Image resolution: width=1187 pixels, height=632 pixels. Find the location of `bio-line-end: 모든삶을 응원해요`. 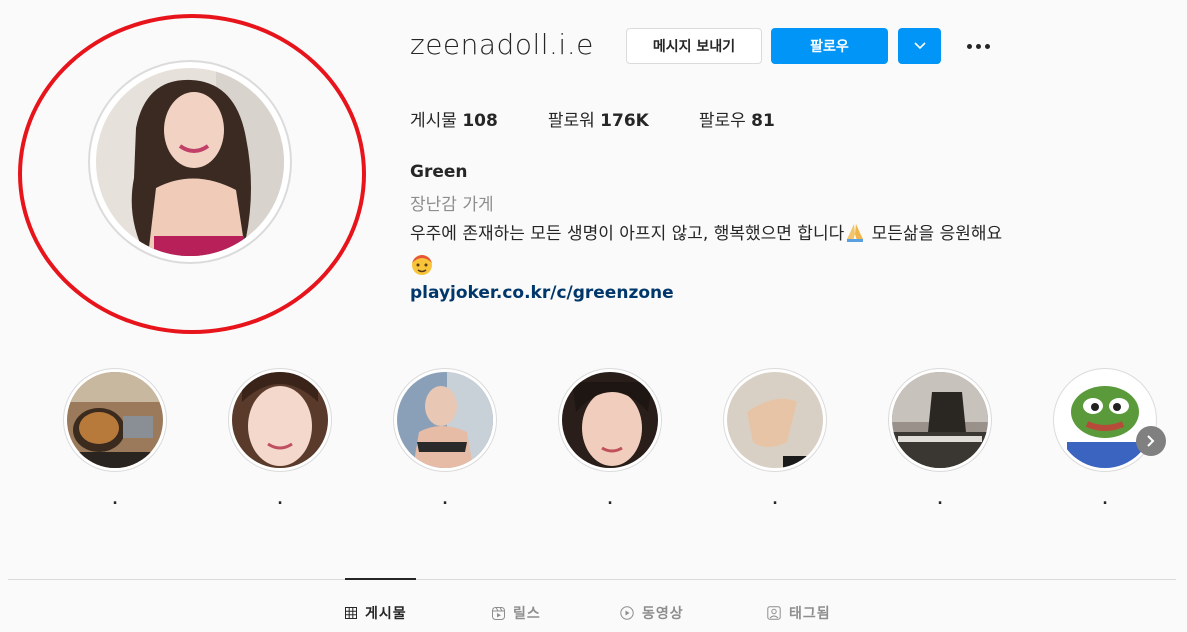

bio-line-end: 모든삶을 응원해요 is located at coordinates (934, 234).